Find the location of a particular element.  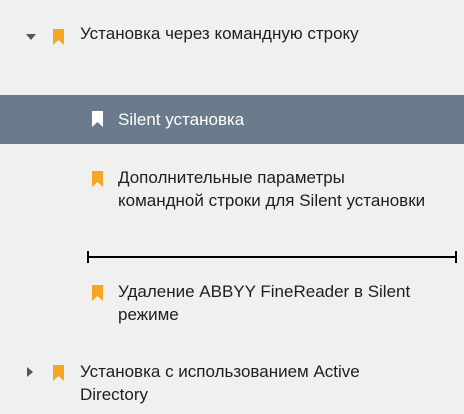

toc-item-command-line-install: Установка через командную строку is located at coordinates (232, 50).